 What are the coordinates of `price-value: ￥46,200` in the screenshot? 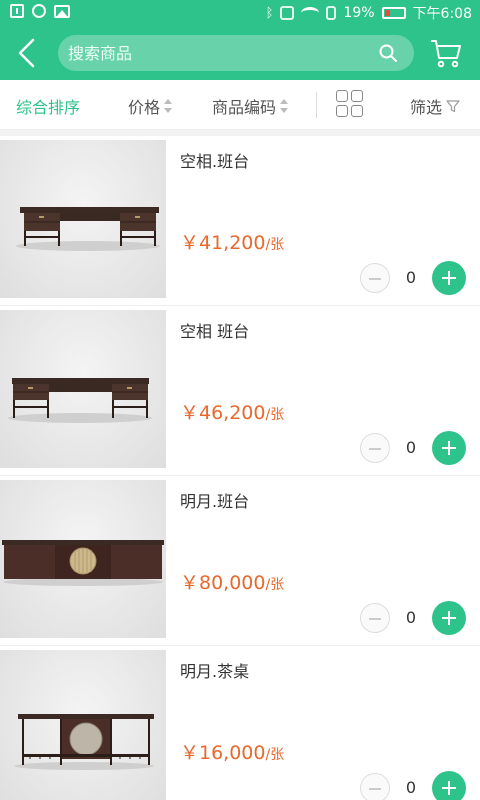 It's located at (223, 413).